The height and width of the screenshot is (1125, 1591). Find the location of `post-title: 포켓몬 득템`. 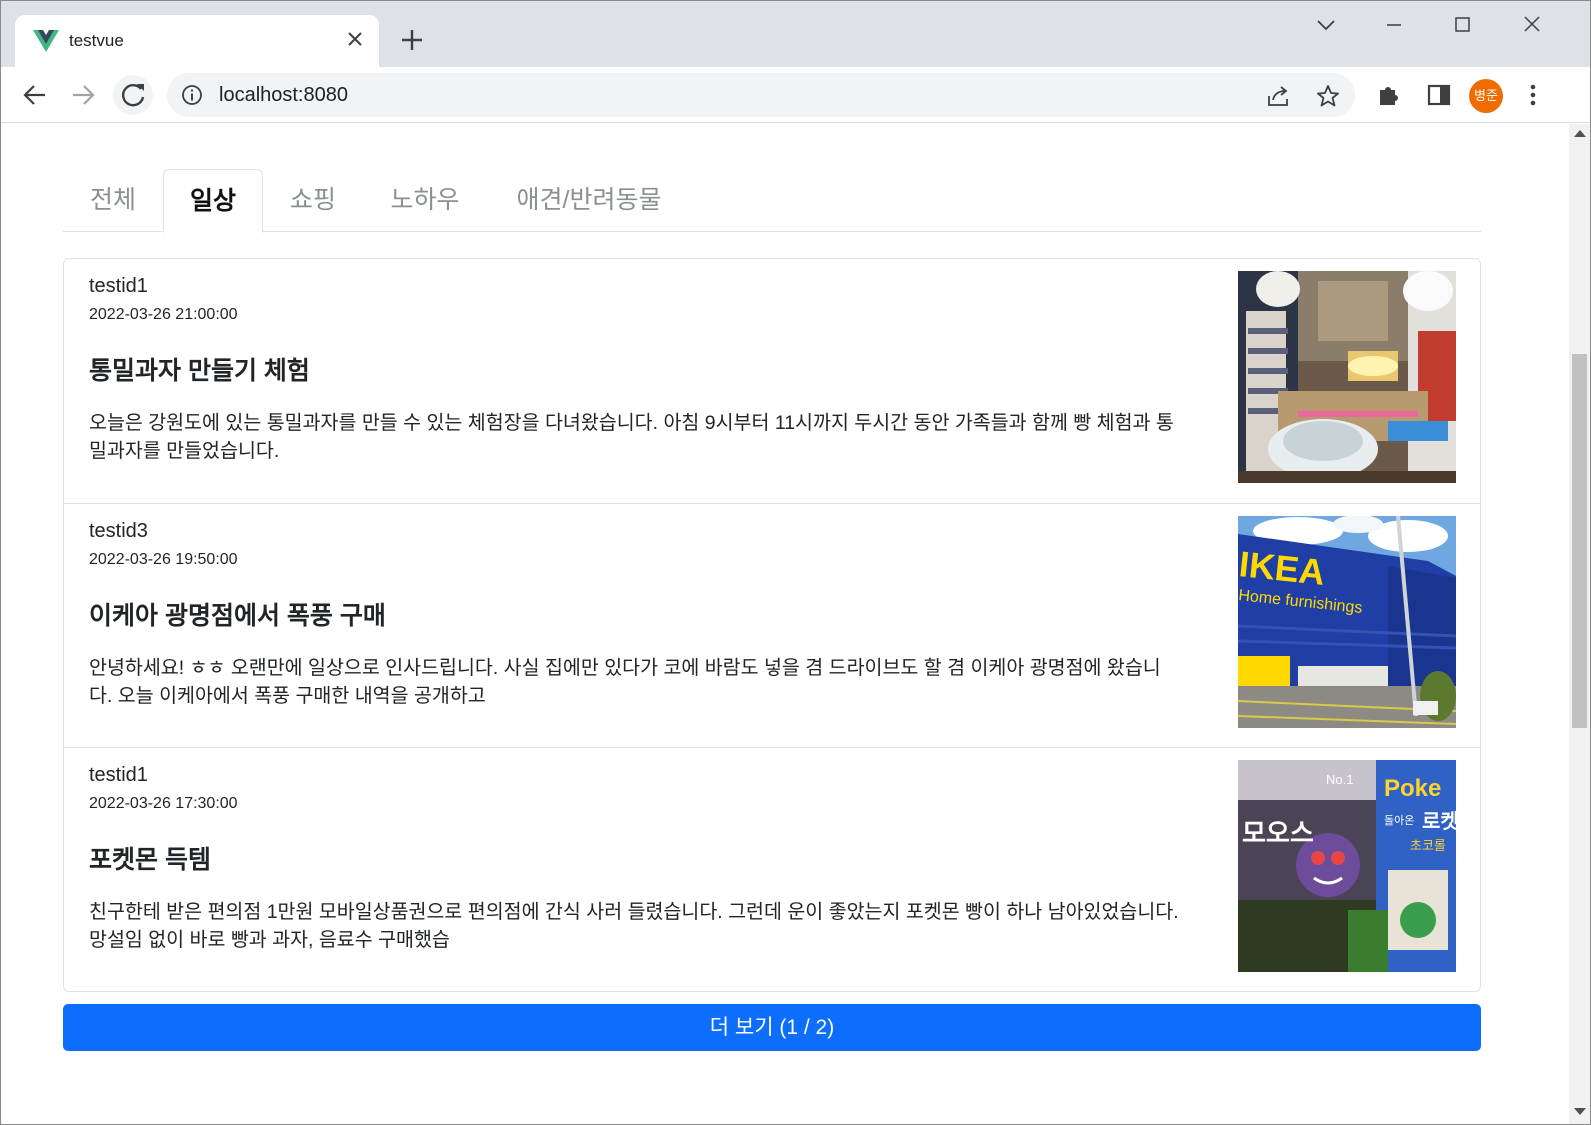

post-title: 포켓몬 득템 is located at coordinates (150, 858).